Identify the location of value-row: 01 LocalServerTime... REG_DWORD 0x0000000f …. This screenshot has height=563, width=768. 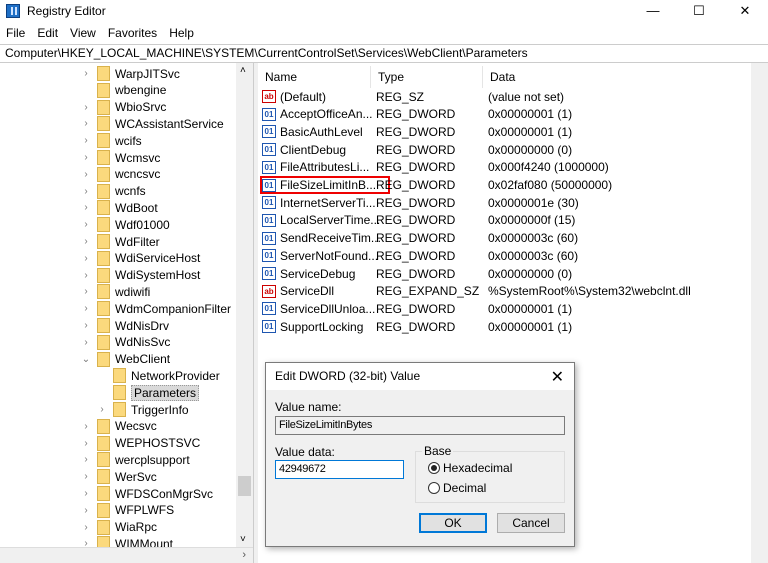
(507, 220).